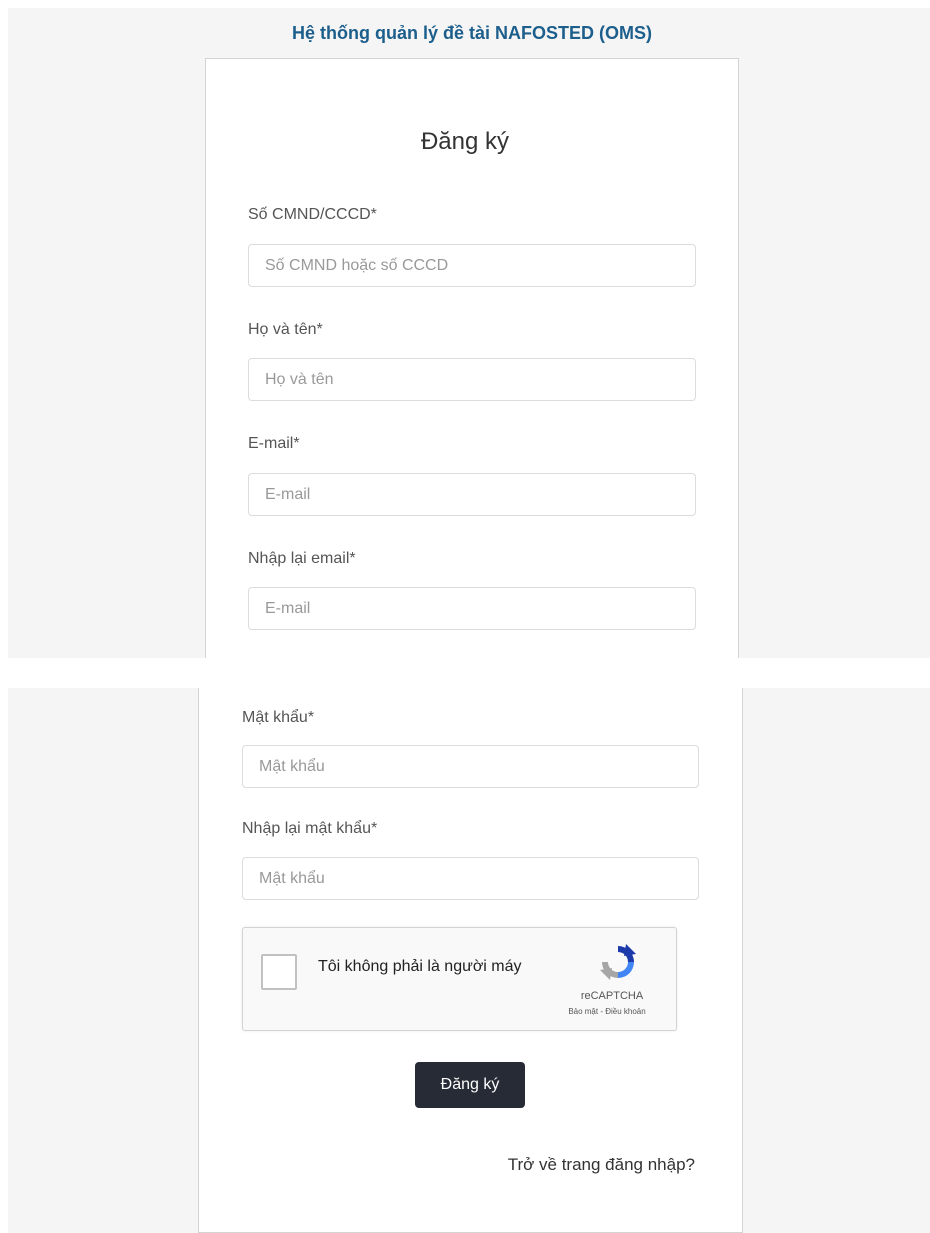 The image size is (930, 1233). I want to click on recaptcha-brand: reCAPTCHA, so click(612, 996).